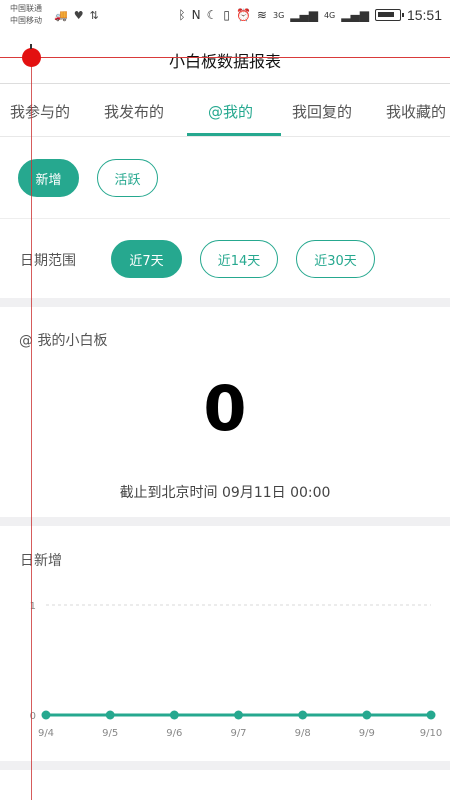 This screenshot has width=450, height=800. I want to click on tab-favorites: 我收藏的, so click(416, 111).